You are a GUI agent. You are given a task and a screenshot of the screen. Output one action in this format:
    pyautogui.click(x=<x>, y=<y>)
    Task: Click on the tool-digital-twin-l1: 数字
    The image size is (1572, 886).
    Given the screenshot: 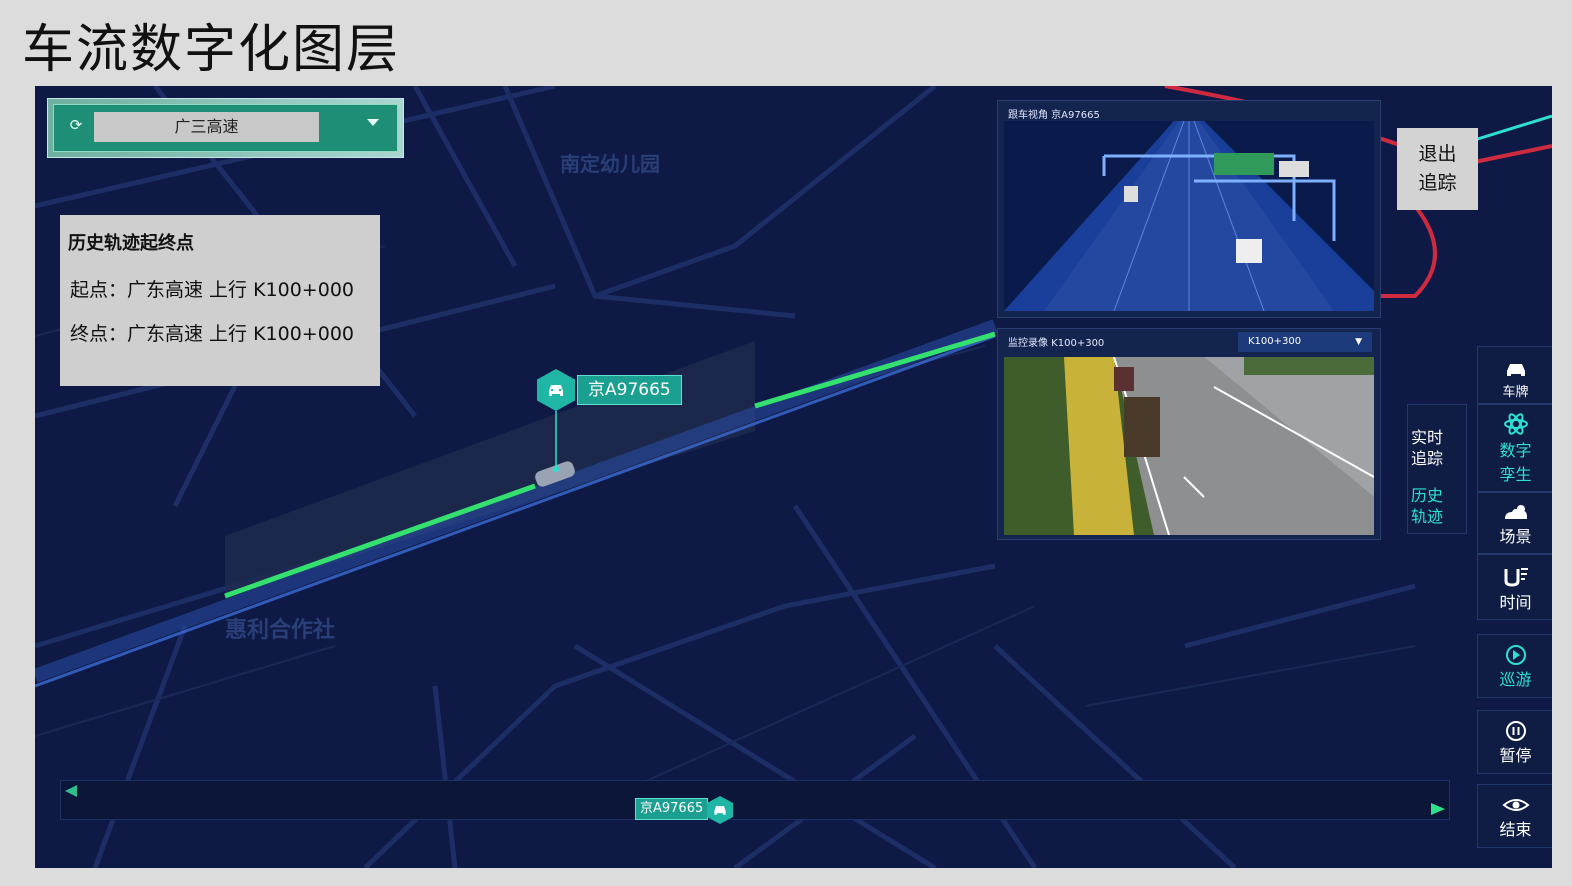 What is the action you would take?
    pyautogui.click(x=1515, y=450)
    